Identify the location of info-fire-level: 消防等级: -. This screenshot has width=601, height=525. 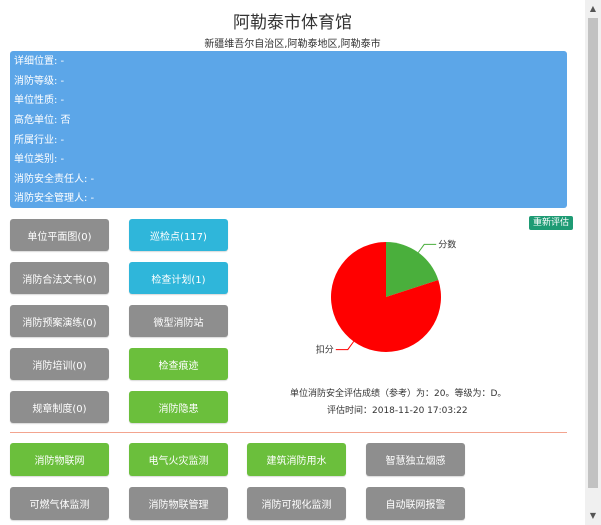
(39, 81).